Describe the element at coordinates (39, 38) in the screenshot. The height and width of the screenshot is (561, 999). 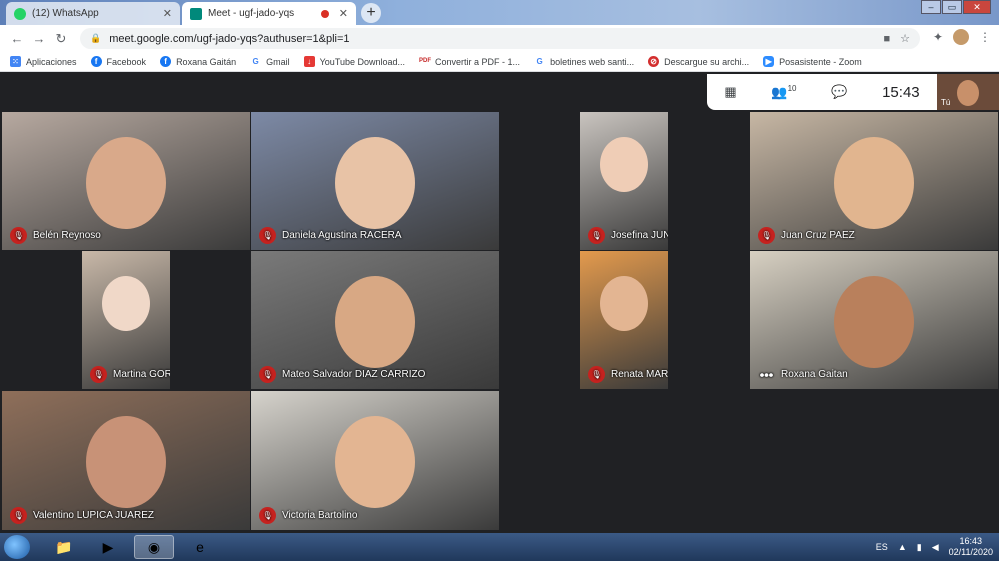
I see `forward-icon: →` at that location.